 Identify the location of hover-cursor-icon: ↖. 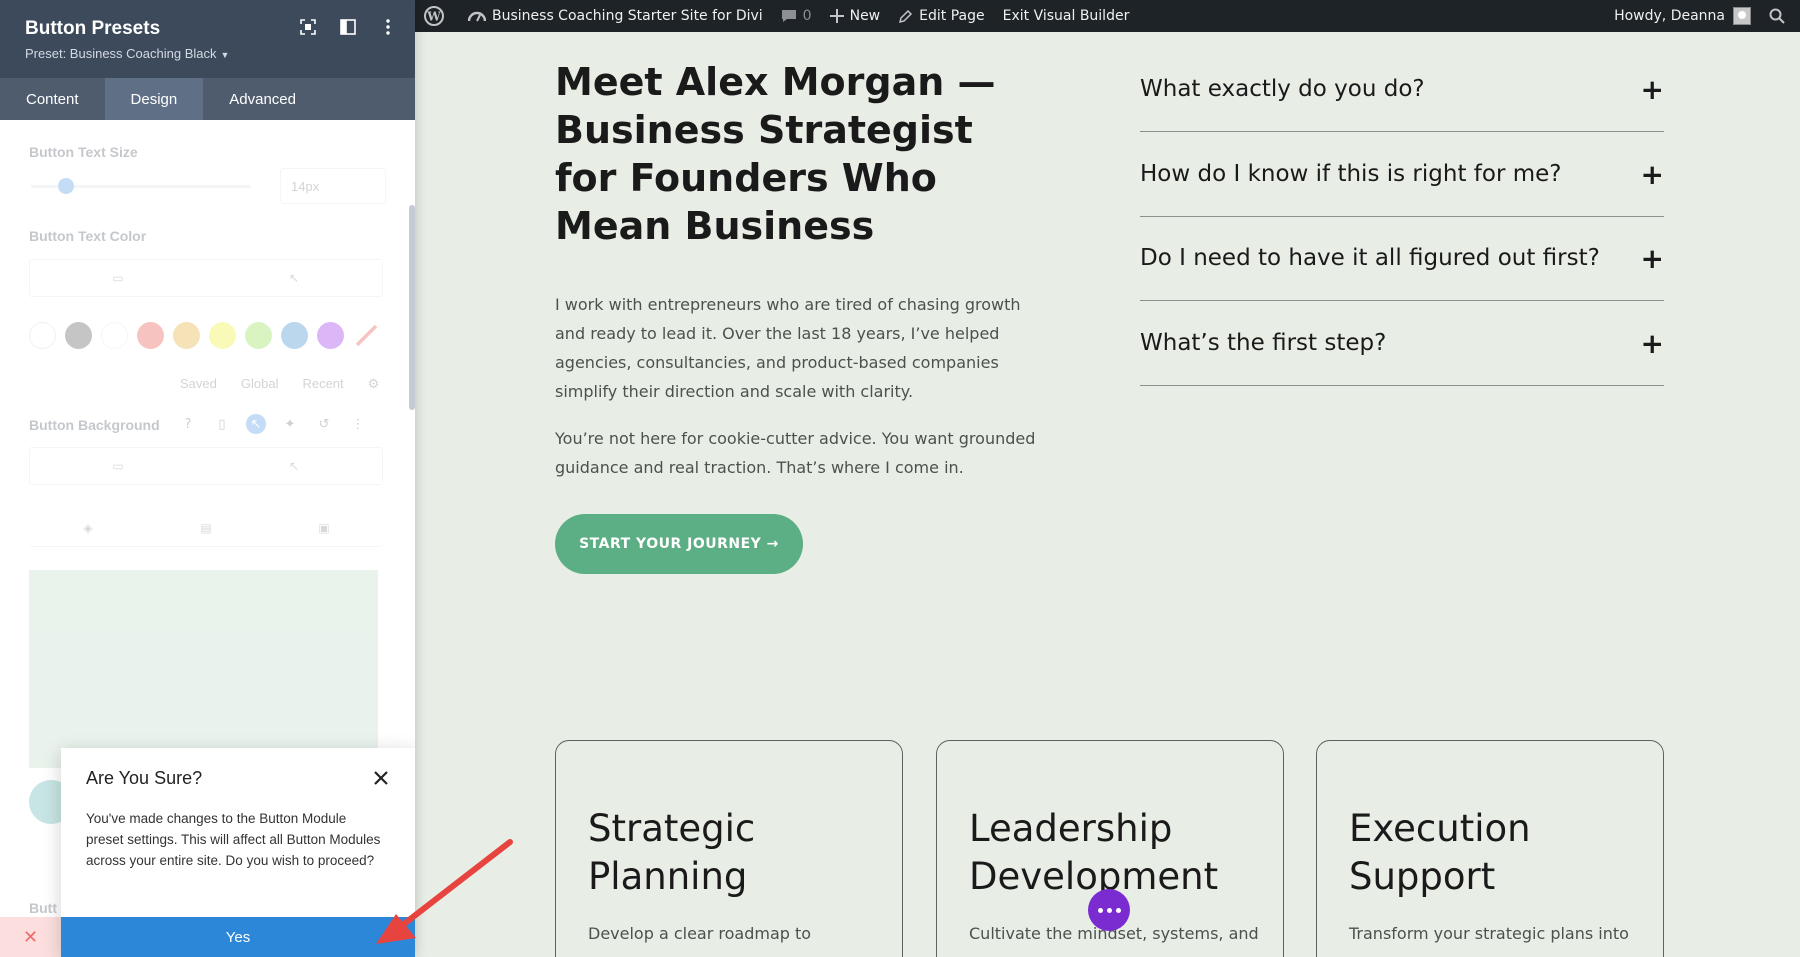
(256, 424).